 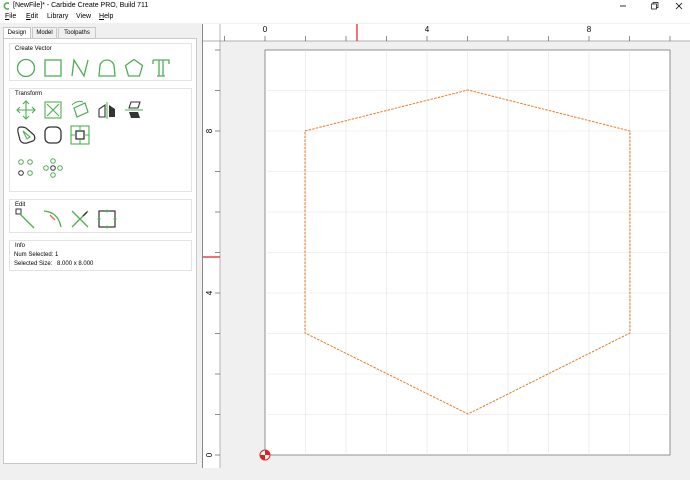 What do you see at coordinates (53, 264) in the screenshot?
I see `selected-size-row: Selected Size: 8.000 x 8.000` at bounding box center [53, 264].